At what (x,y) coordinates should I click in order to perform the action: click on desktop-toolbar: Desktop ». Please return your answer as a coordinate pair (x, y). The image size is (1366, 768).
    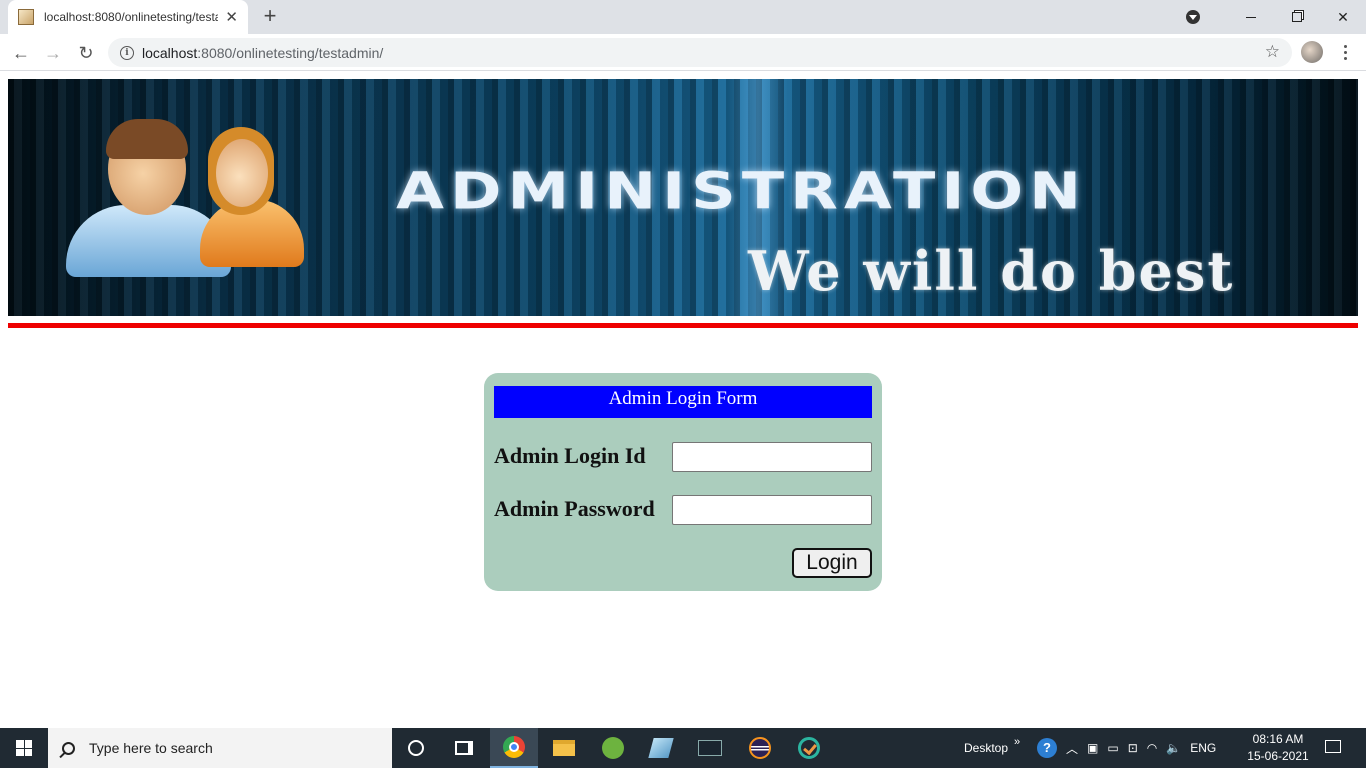
    Looking at the image, I should click on (992, 748).